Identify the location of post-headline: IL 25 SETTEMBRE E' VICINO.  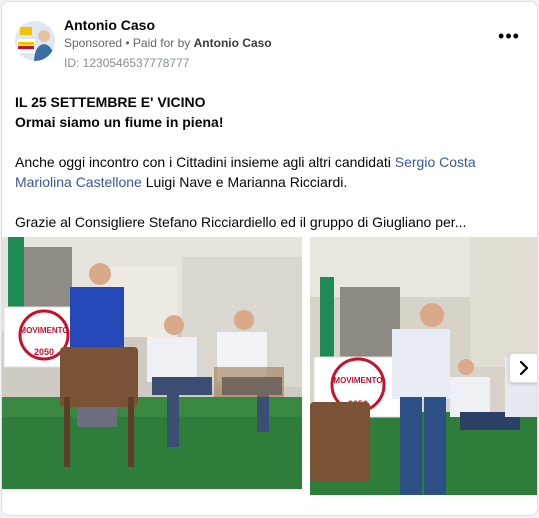
(110, 102).